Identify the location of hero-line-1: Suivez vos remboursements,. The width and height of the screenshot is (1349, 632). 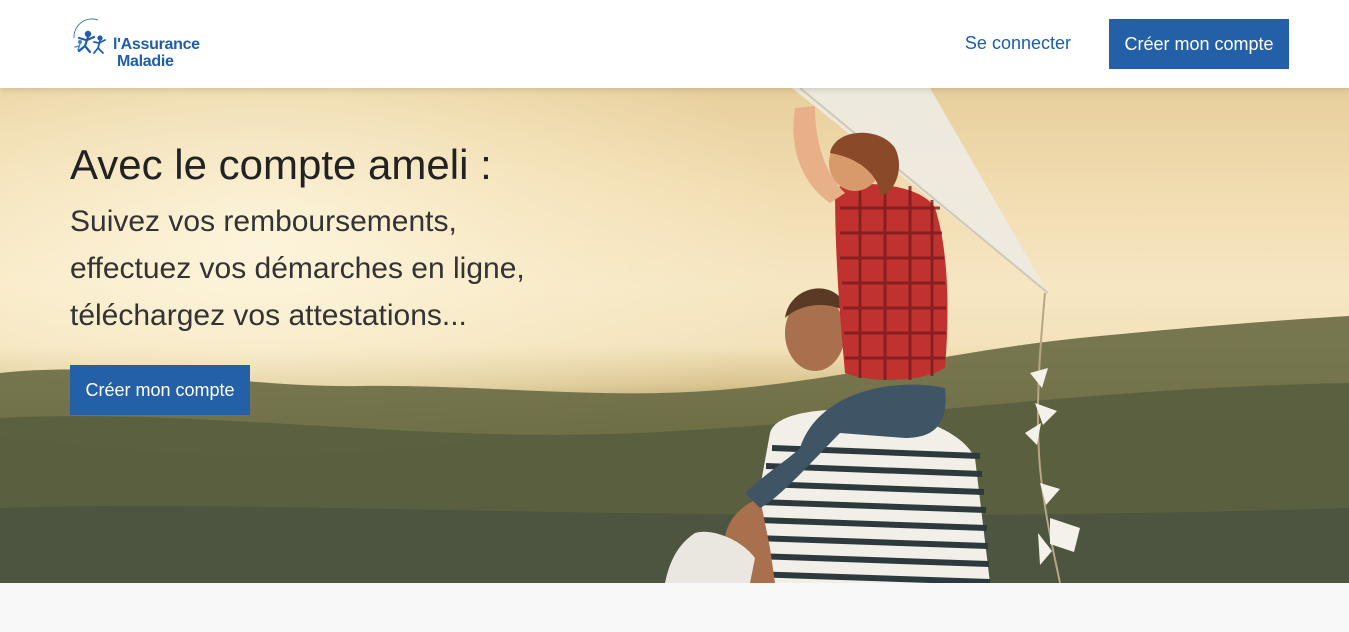
(263, 221).